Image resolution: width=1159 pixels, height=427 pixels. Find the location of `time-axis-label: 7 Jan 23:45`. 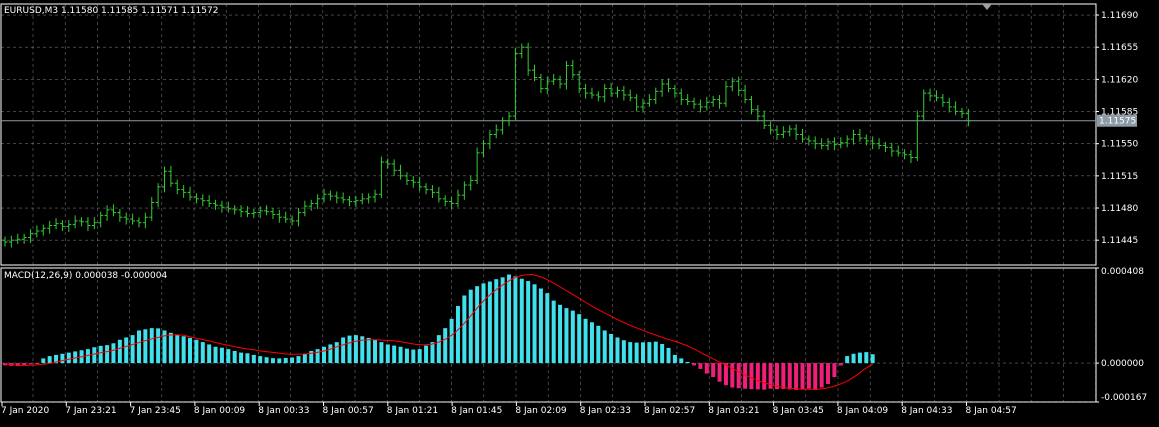

time-axis-label: 7 Jan 23:45 is located at coordinates (155, 411).